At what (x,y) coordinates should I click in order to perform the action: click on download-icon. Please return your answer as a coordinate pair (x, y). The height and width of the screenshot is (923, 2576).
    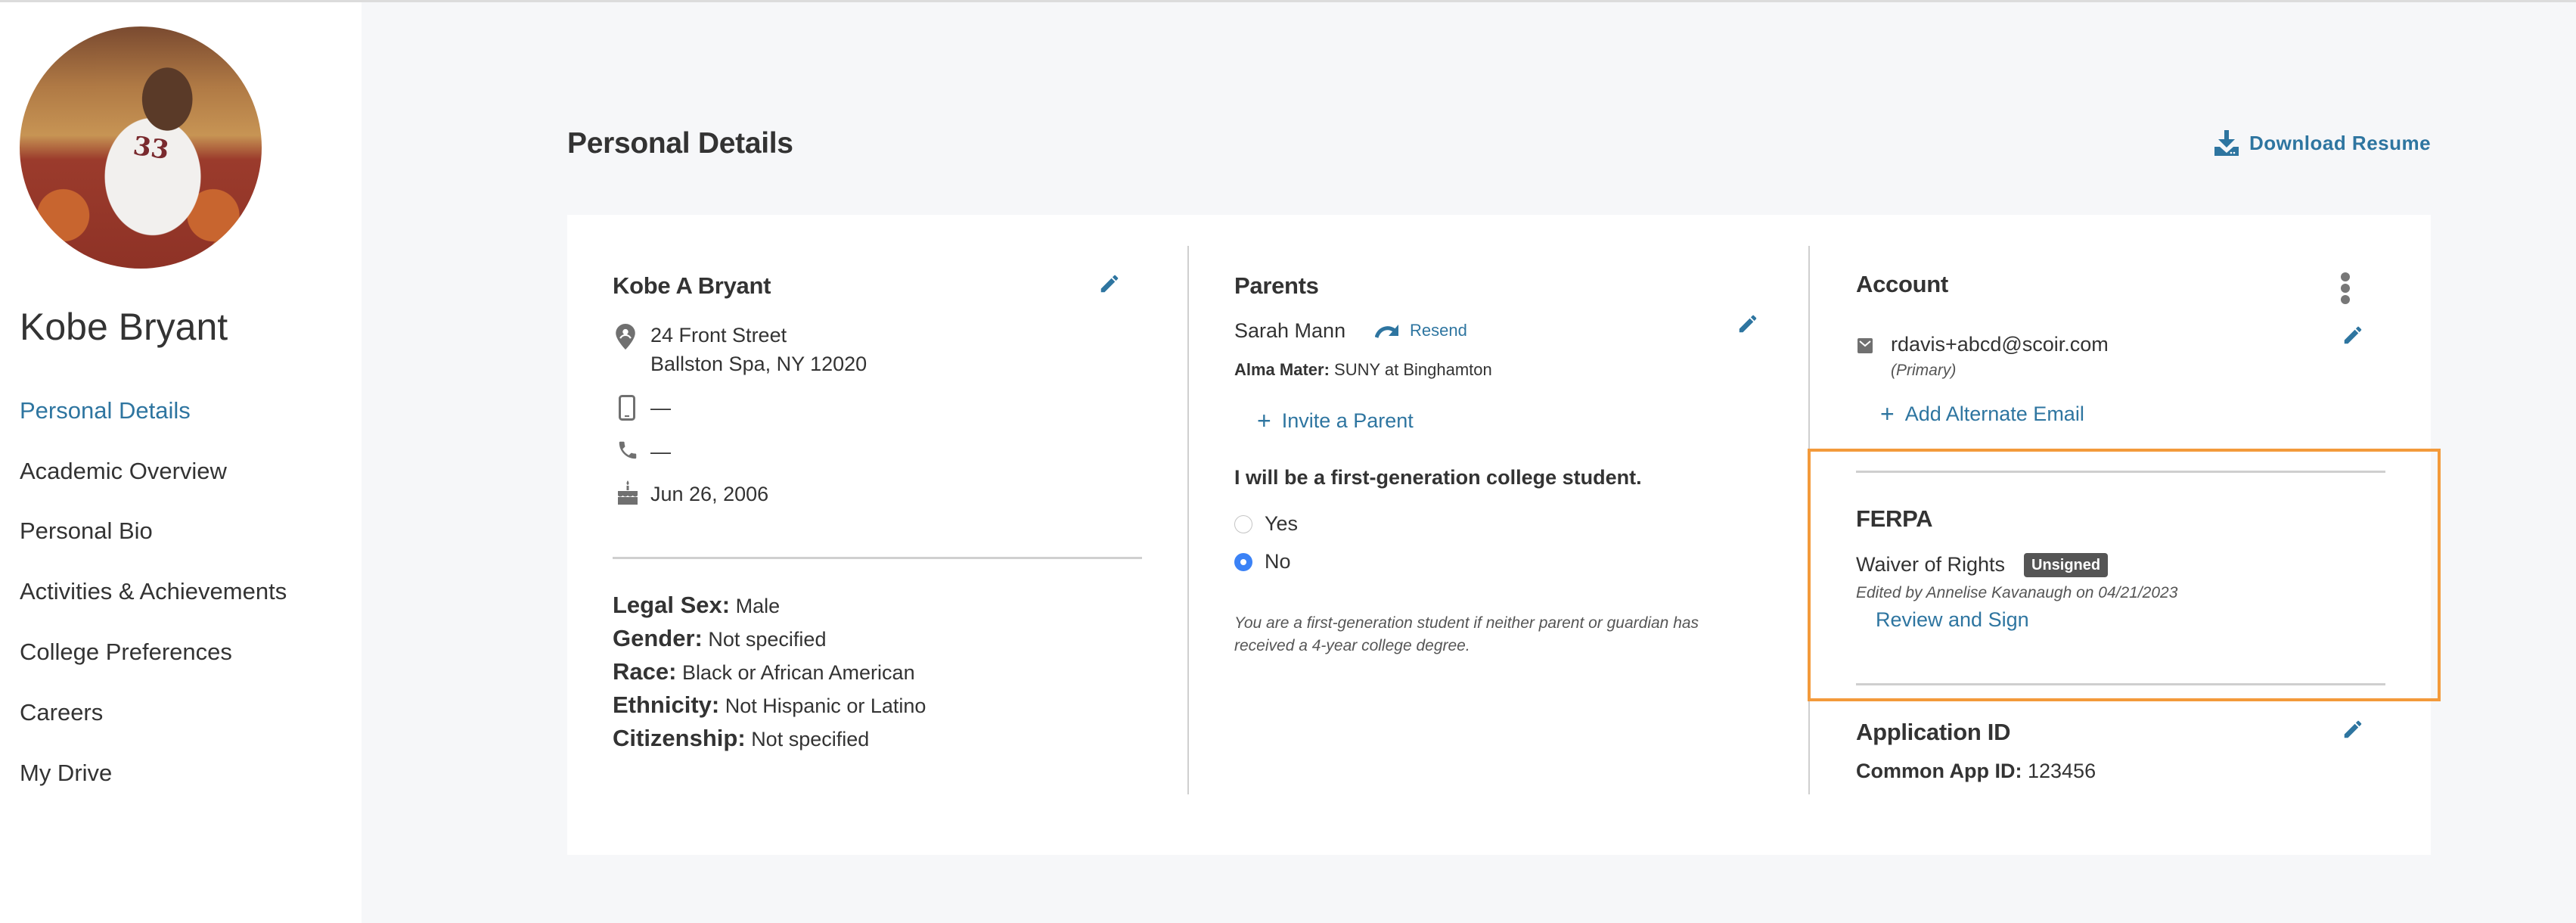
    Looking at the image, I should click on (2226, 143).